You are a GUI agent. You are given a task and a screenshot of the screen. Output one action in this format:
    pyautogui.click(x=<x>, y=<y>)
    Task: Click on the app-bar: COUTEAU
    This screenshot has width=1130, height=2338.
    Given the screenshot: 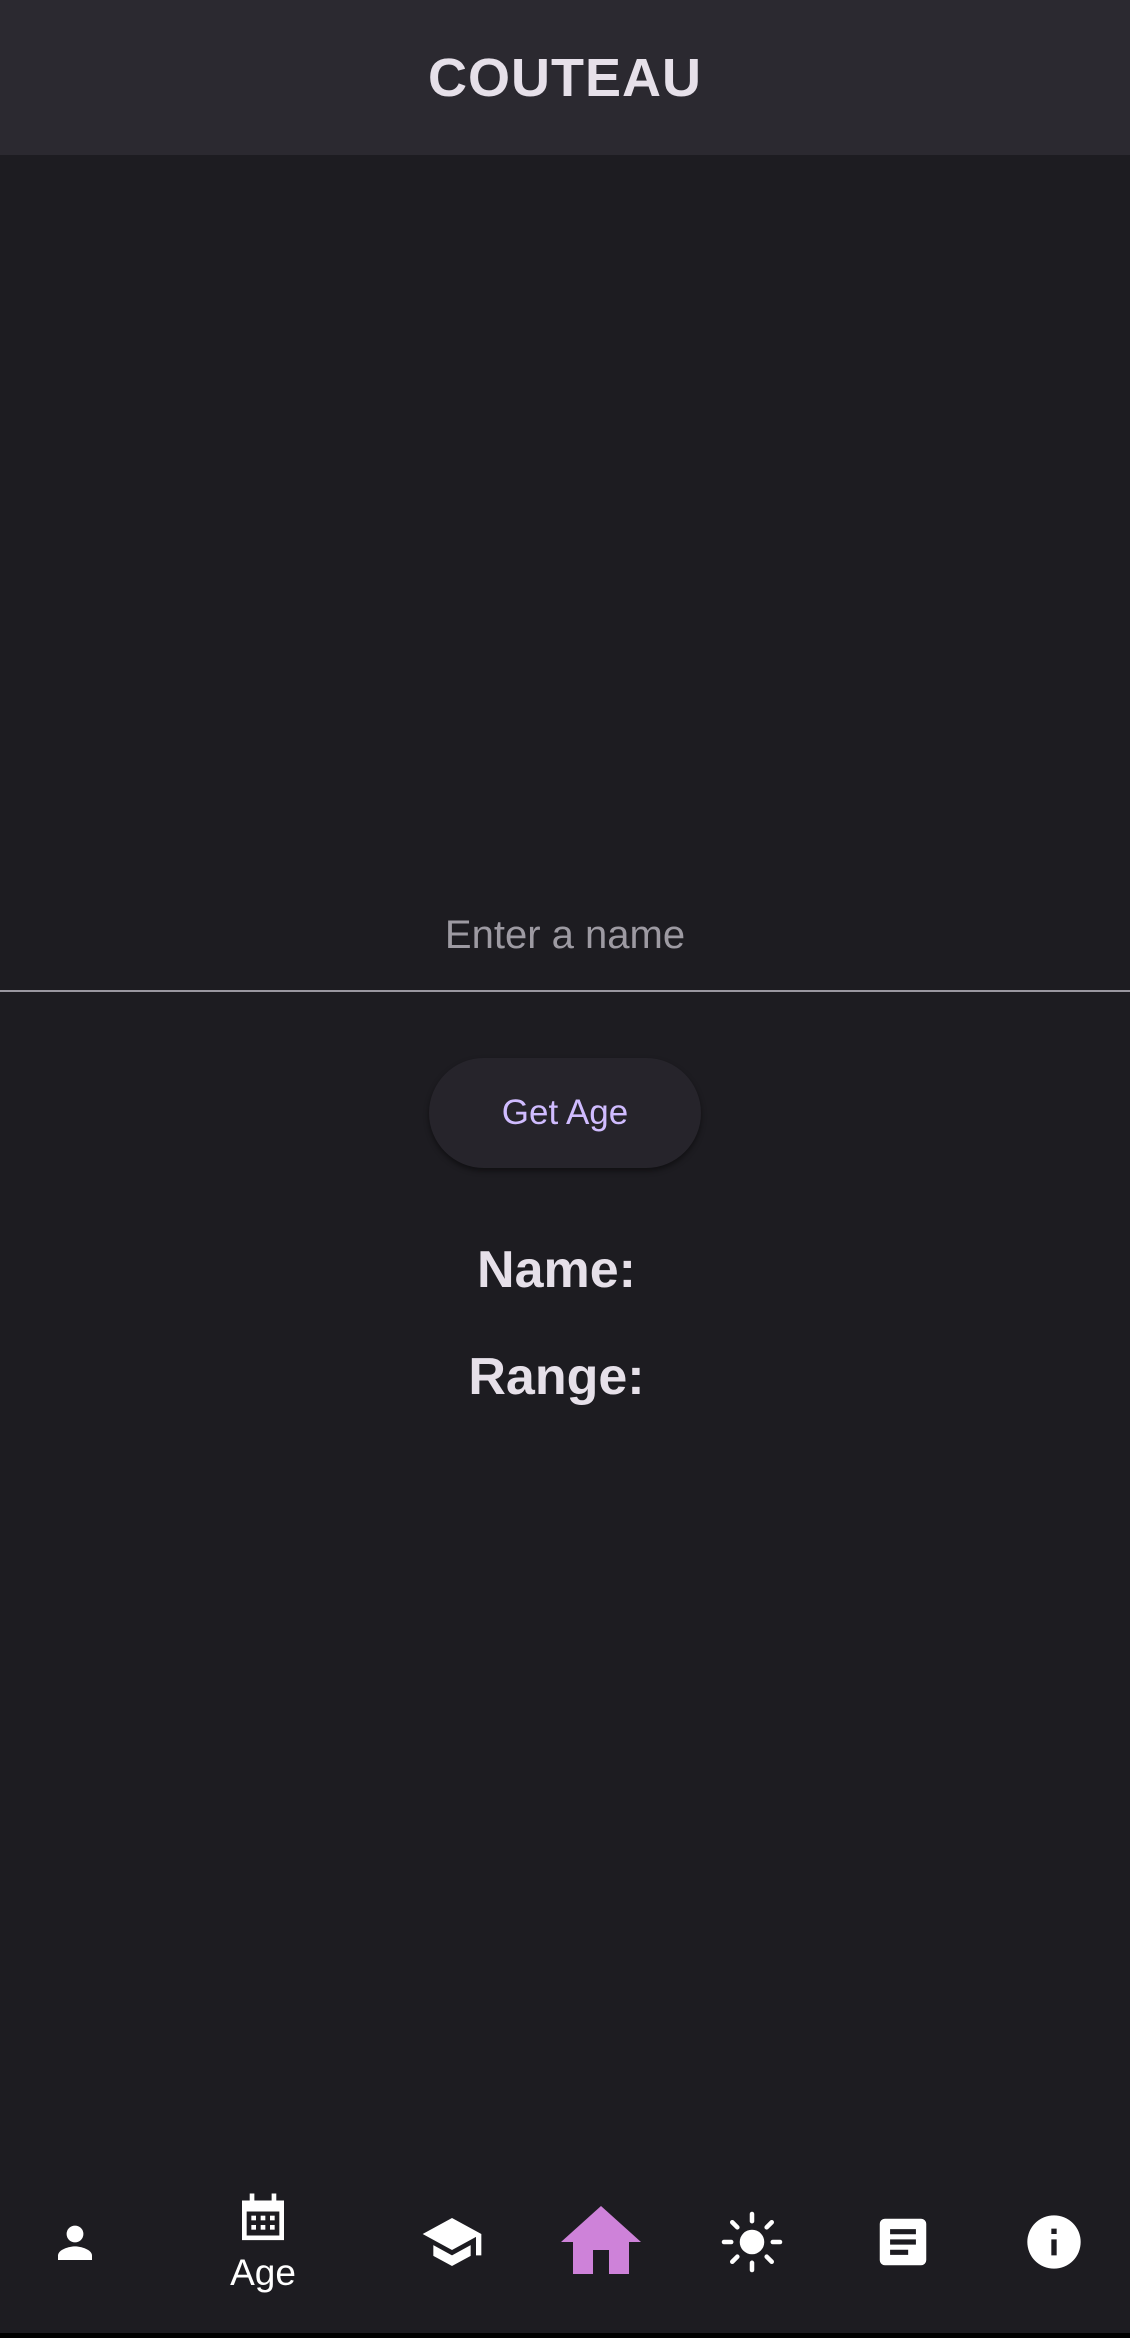 What is the action you would take?
    pyautogui.click(x=565, y=77)
    